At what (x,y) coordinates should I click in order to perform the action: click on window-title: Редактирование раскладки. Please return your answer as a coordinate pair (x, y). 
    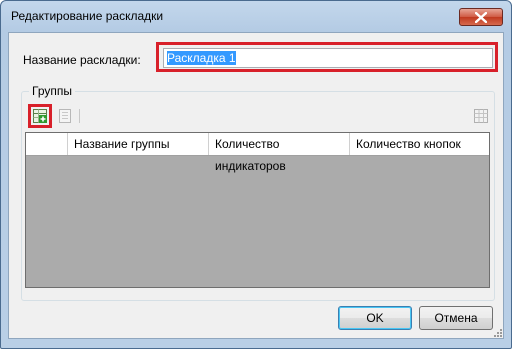
    Looking at the image, I should click on (87, 16).